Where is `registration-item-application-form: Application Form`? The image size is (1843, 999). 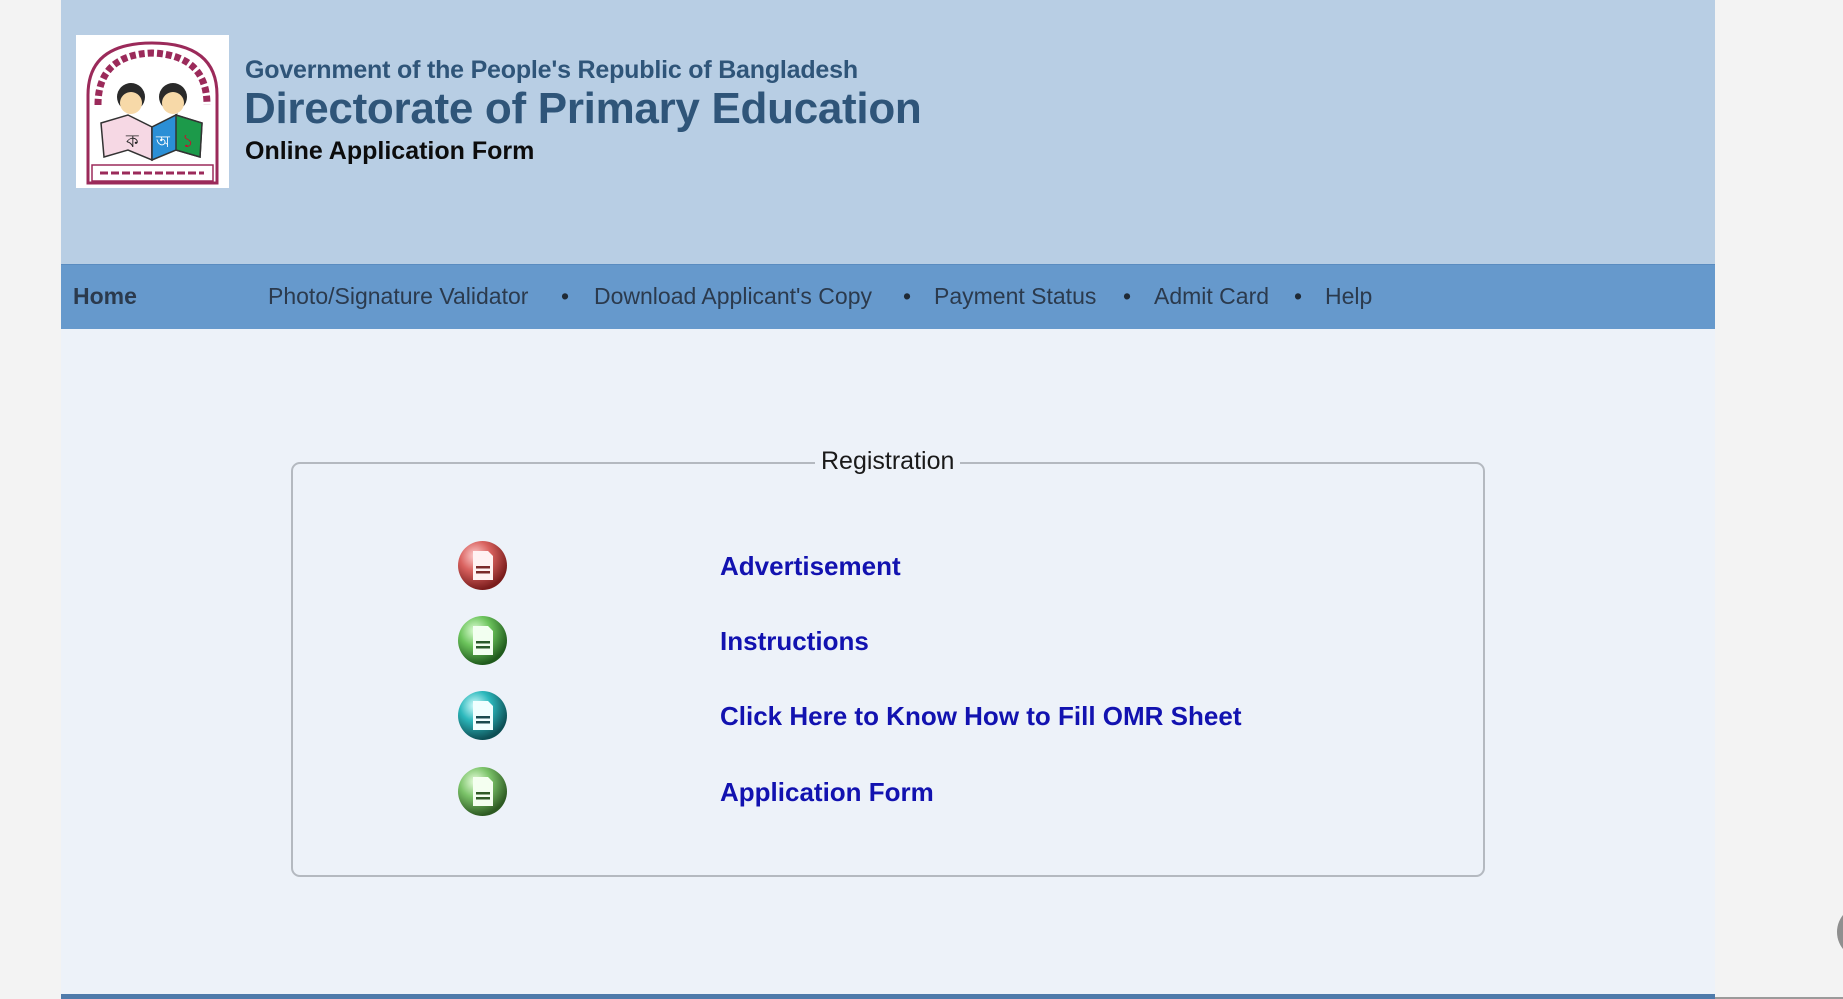
registration-item-application-form: Application Form is located at coordinates (907, 792).